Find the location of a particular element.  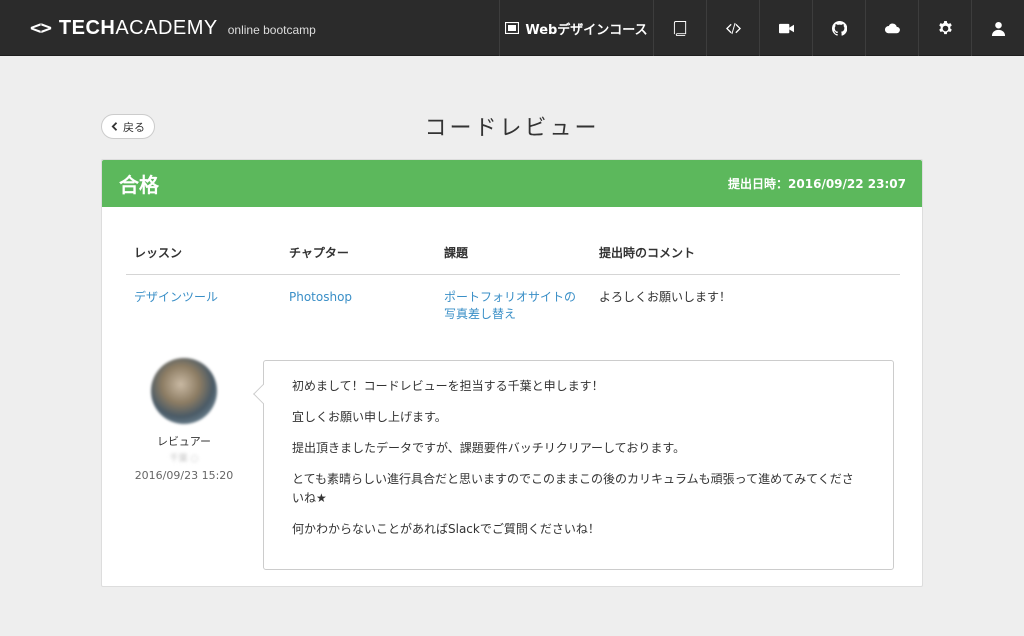

cloud-icon is located at coordinates (892, 28).